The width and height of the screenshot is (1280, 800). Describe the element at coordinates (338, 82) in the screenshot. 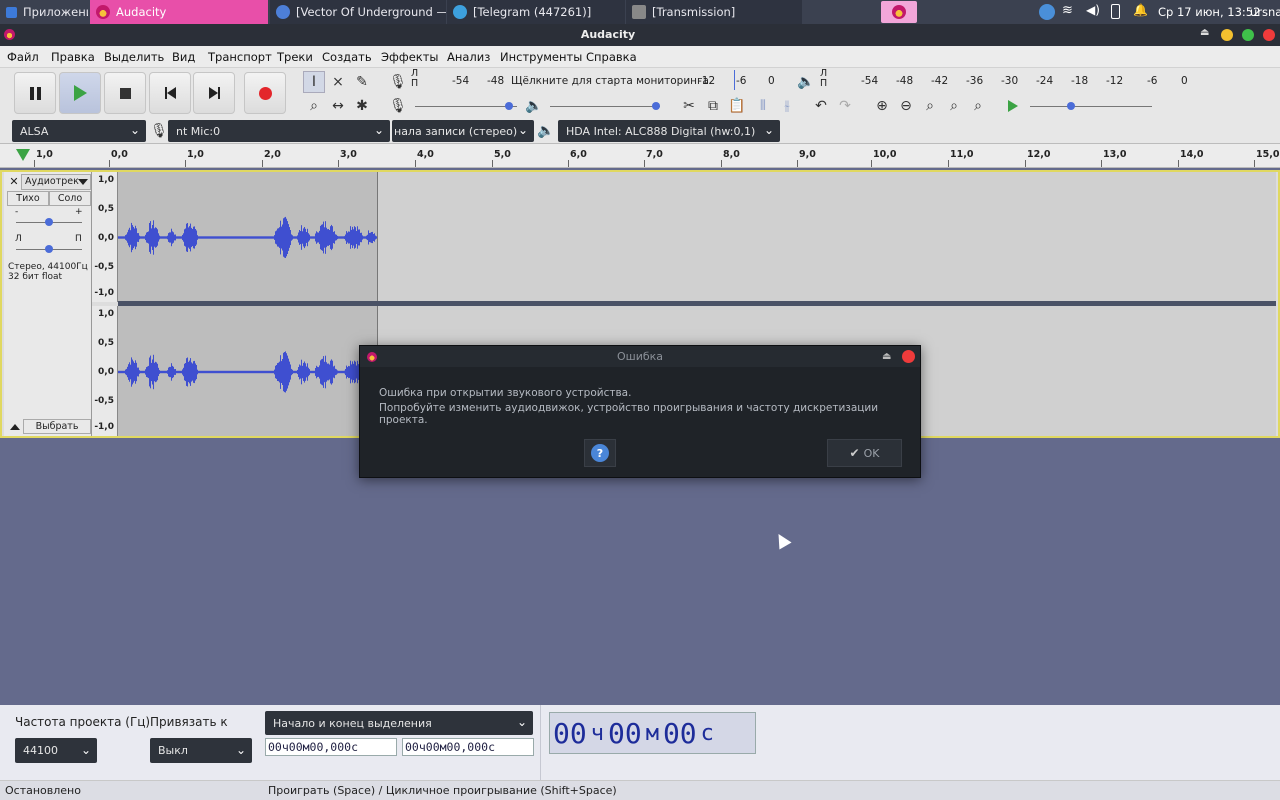

I see `envelope-tool-button: ⨯` at that location.